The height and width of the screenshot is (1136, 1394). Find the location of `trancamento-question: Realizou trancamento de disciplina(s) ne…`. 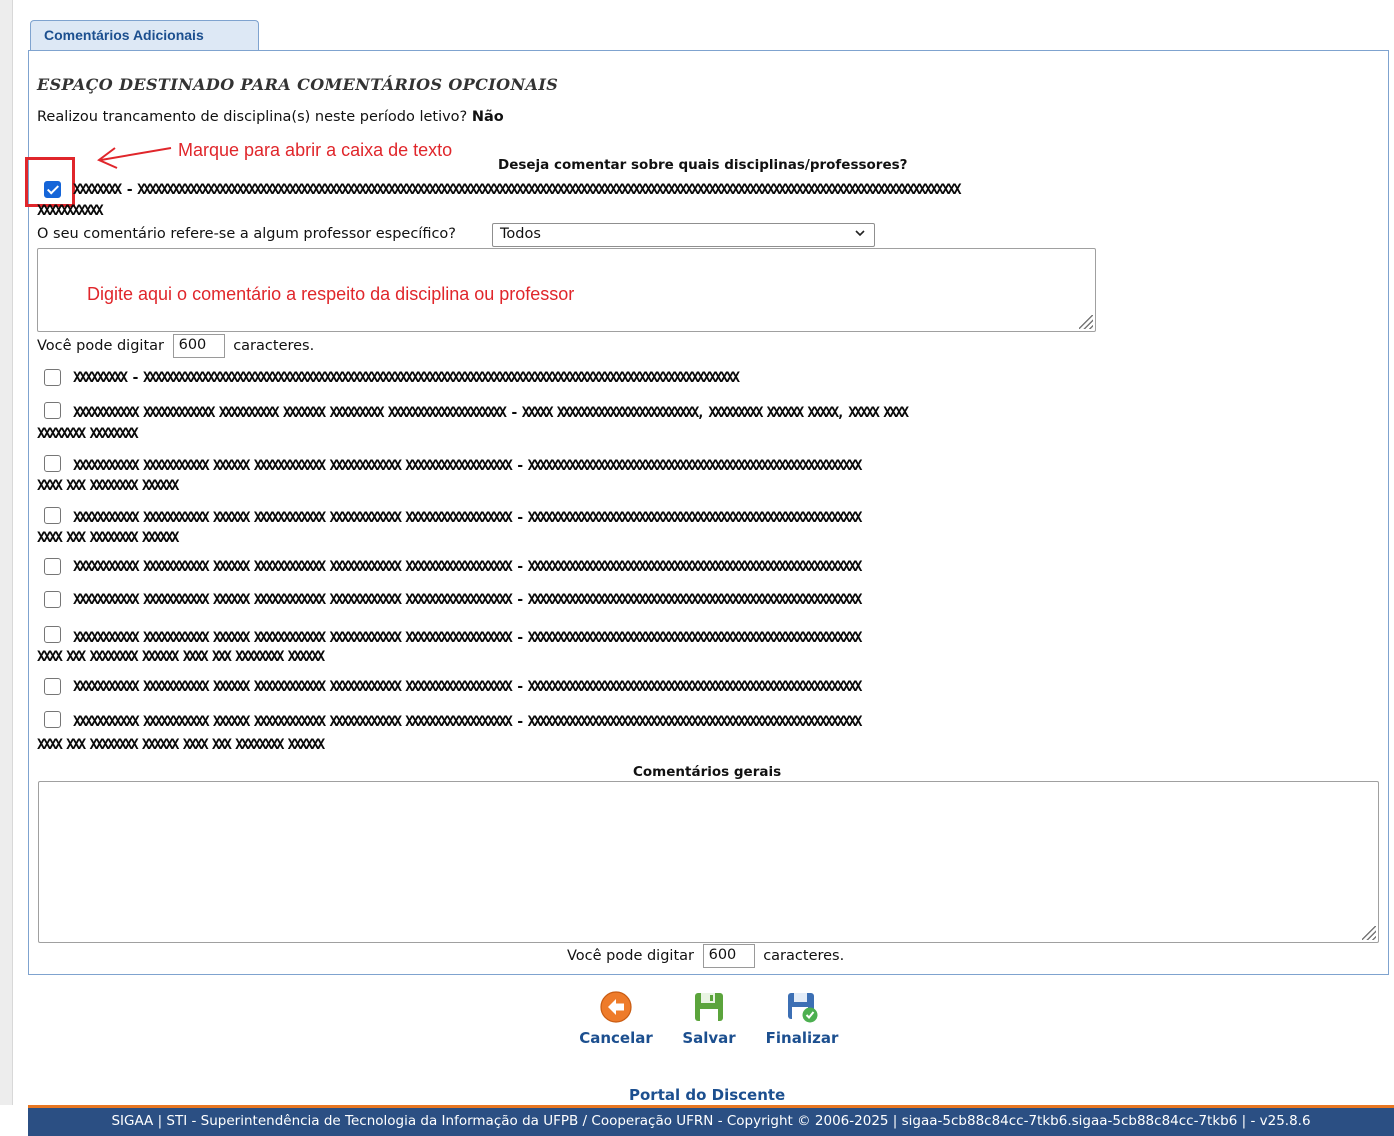

trancamento-question: Realizou trancamento de disciplina(s) ne… is located at coordinates (270, 117).